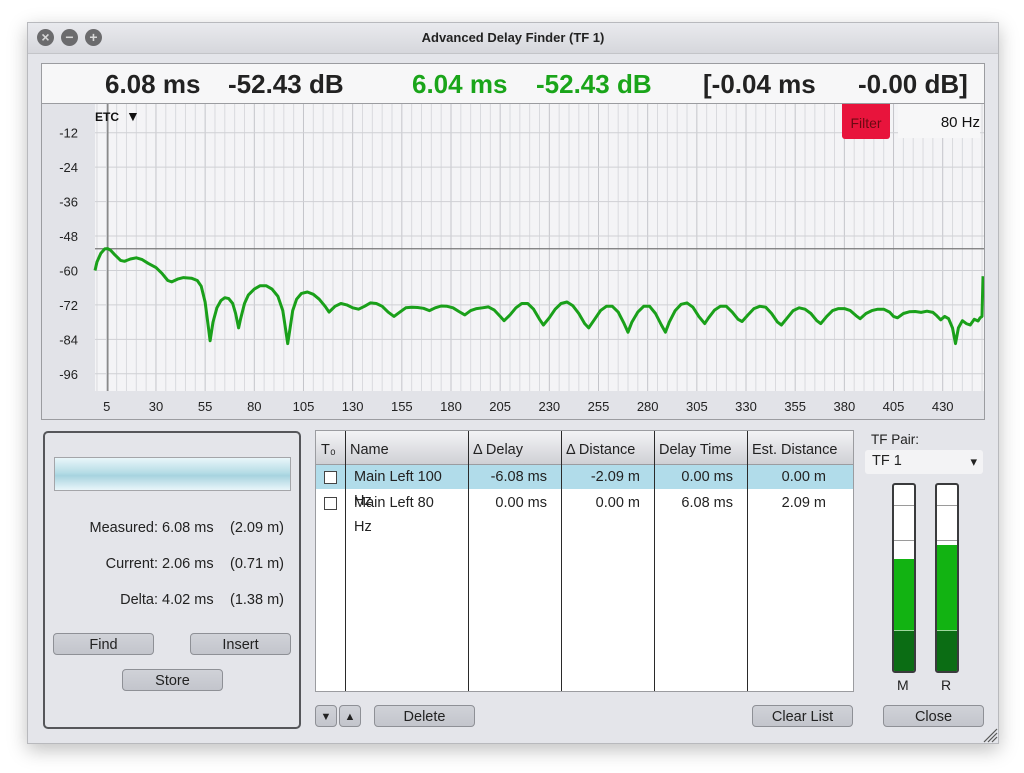 Image resolution: width=1024 pixels, height=773 pixels. What do you see at coordinates (286, 84) in the screenshot?
I see `measured-level-readout: -52.43 dB` at bounding box center [286, 84].